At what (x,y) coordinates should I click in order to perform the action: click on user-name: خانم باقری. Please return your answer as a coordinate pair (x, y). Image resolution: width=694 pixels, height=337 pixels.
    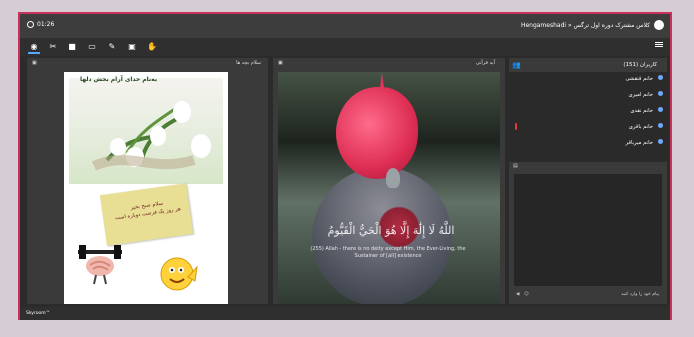
    Looking at the image, I should click on (640, 127).